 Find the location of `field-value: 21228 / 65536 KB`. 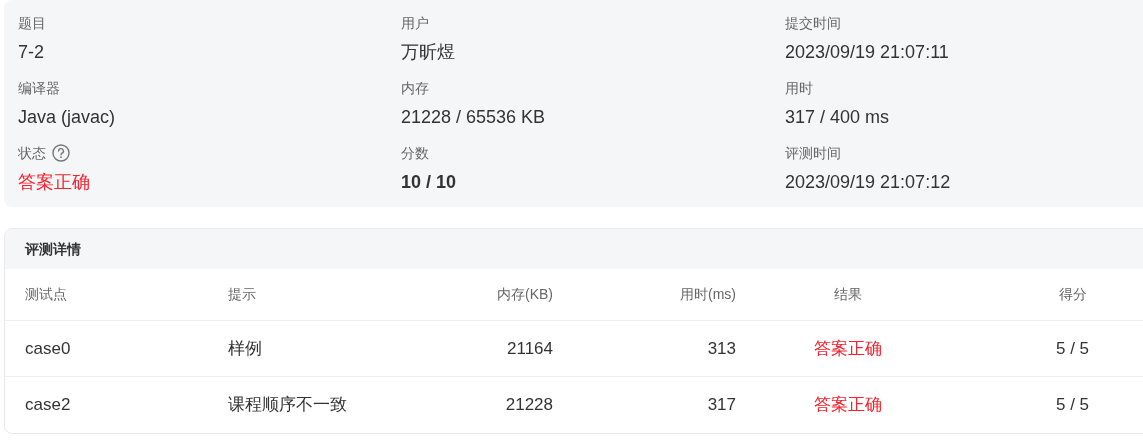

field-value: 21228 / 65536 KB is located at coordinates (473, 117).